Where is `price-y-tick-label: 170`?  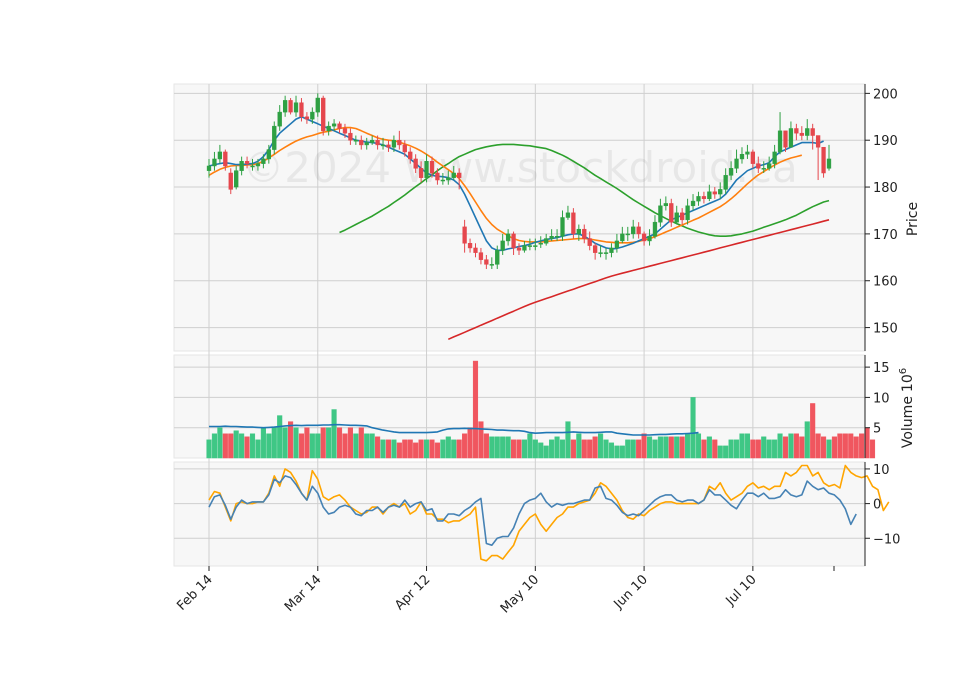 price-y-tick-label: 170 is located at coordinates (885, 235).